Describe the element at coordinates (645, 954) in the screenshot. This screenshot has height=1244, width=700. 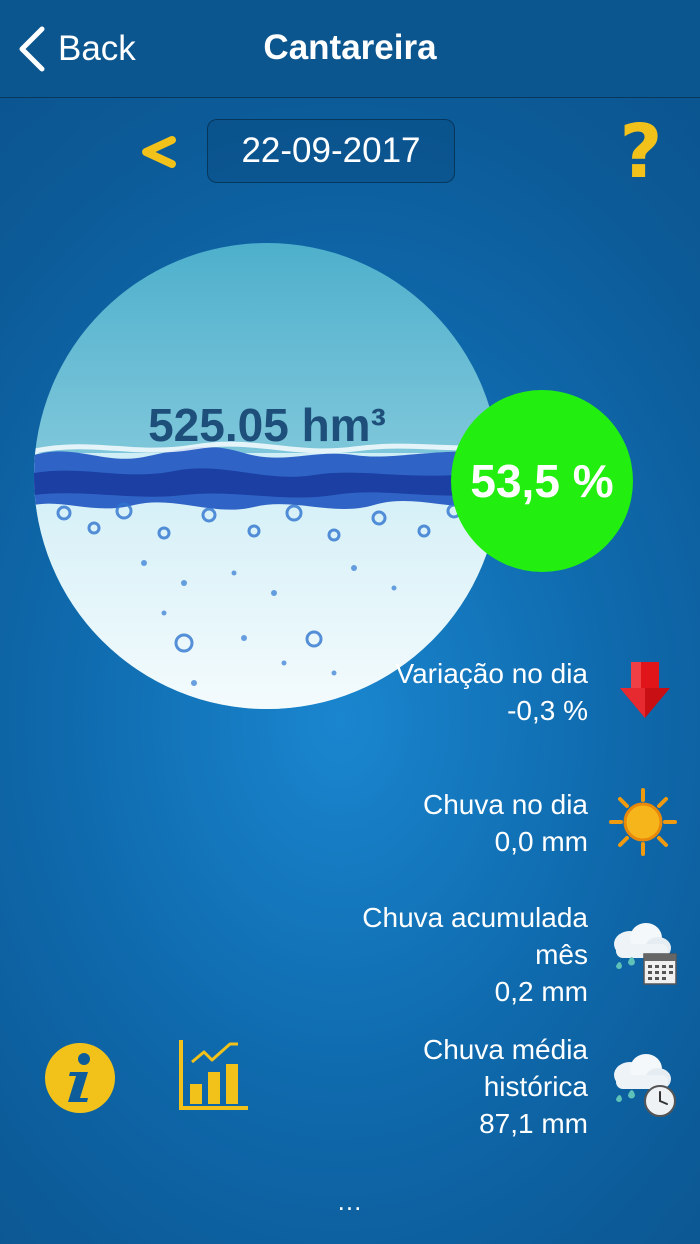
I see `rain-calendar-icon` at that location.